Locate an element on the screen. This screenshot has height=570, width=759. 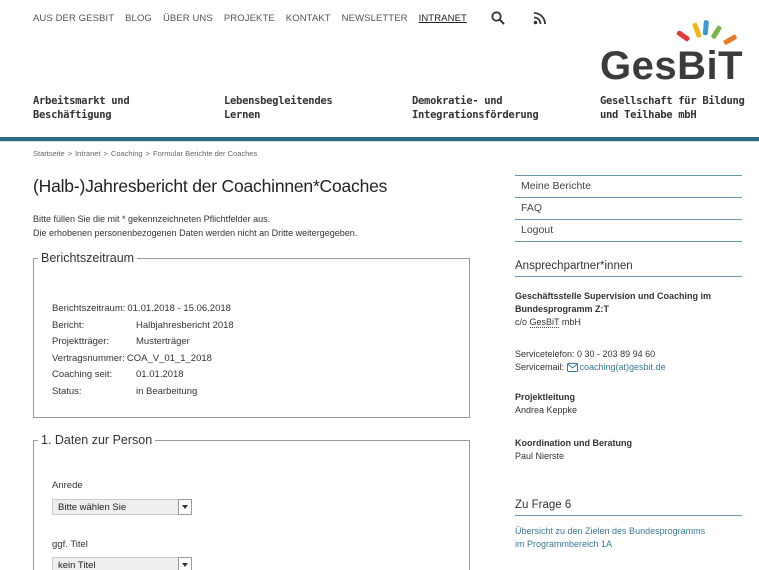
sidebar-menu: Meine Berichte FAQ Logout is located at coordinates (628, 208).